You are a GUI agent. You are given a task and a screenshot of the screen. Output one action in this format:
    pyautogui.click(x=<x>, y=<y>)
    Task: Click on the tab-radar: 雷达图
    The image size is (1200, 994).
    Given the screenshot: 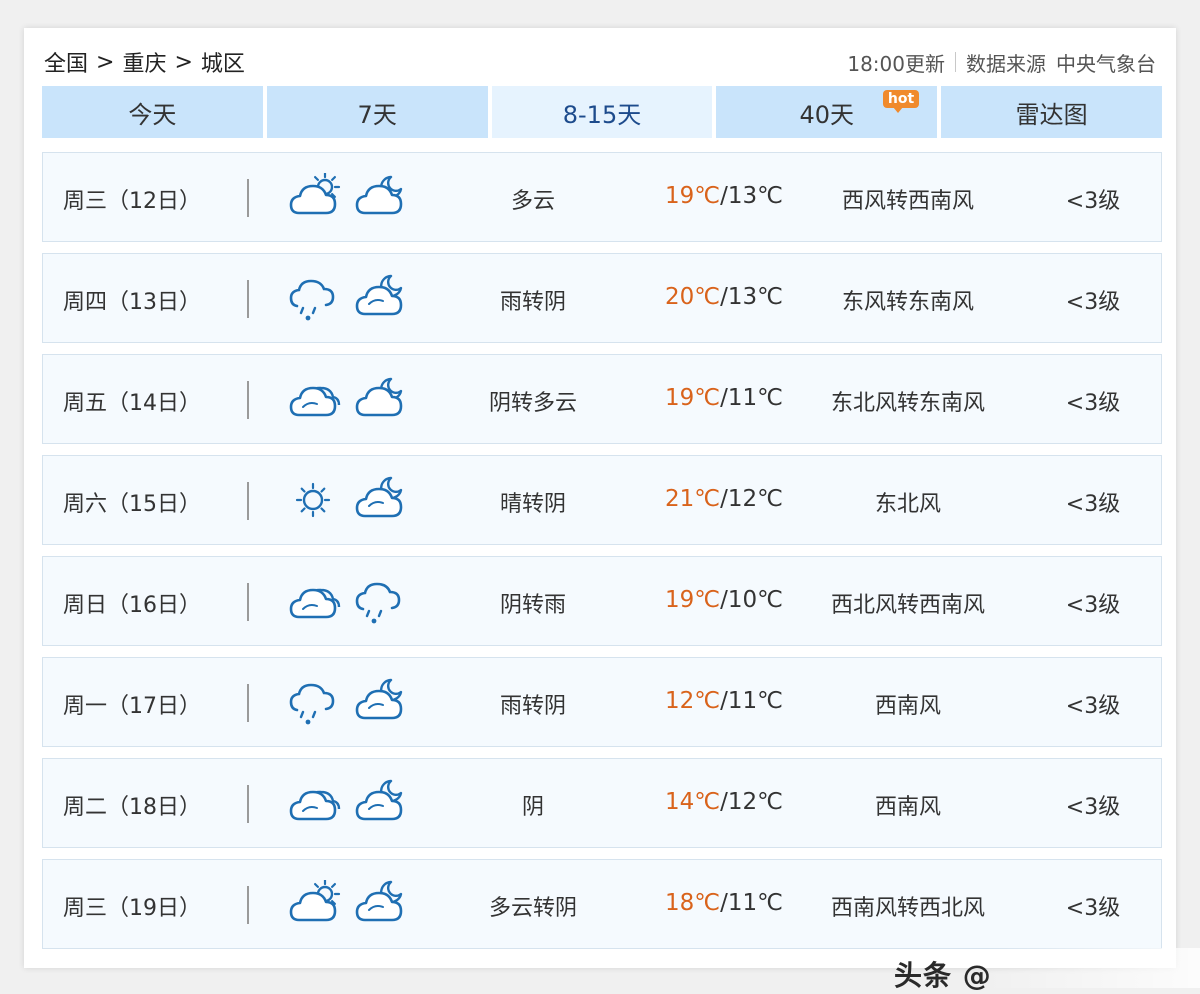 What is the action you would take?
    pyautogui.click(x=1051, y=112)
    